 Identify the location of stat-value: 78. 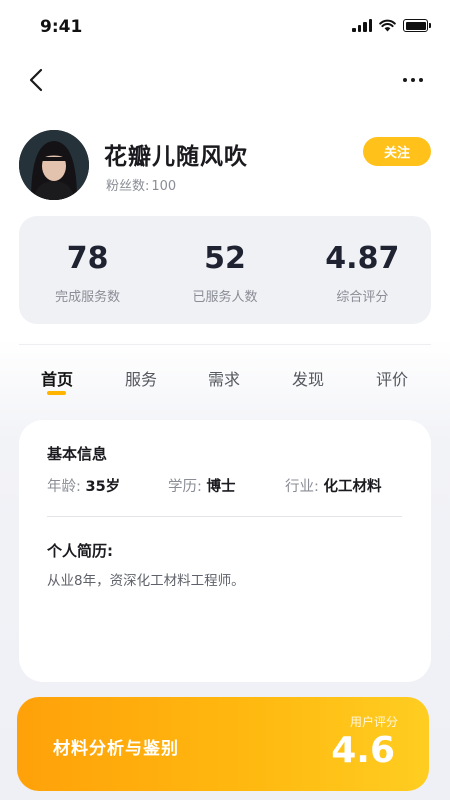
(87, 258).